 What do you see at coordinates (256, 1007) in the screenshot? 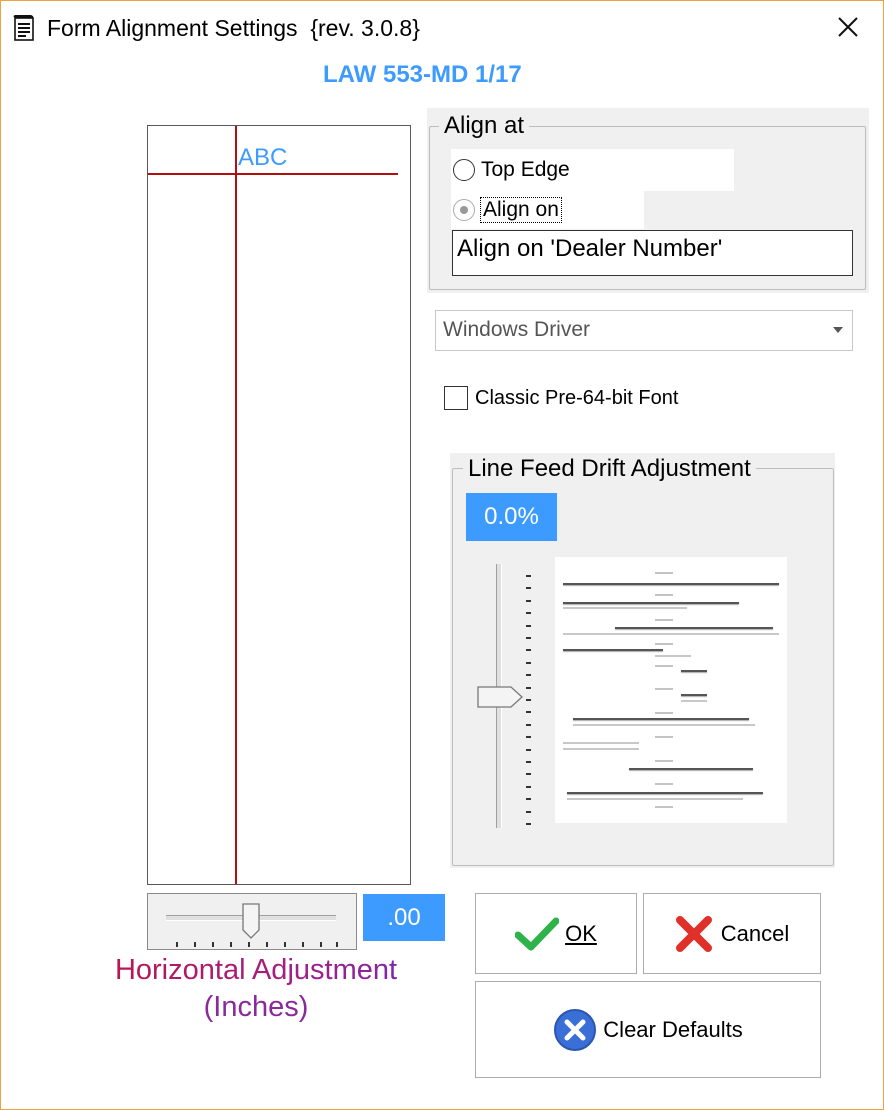
I see `horizontal-adjustment-unit: (Inches)` at bounding box center [256, 1007].